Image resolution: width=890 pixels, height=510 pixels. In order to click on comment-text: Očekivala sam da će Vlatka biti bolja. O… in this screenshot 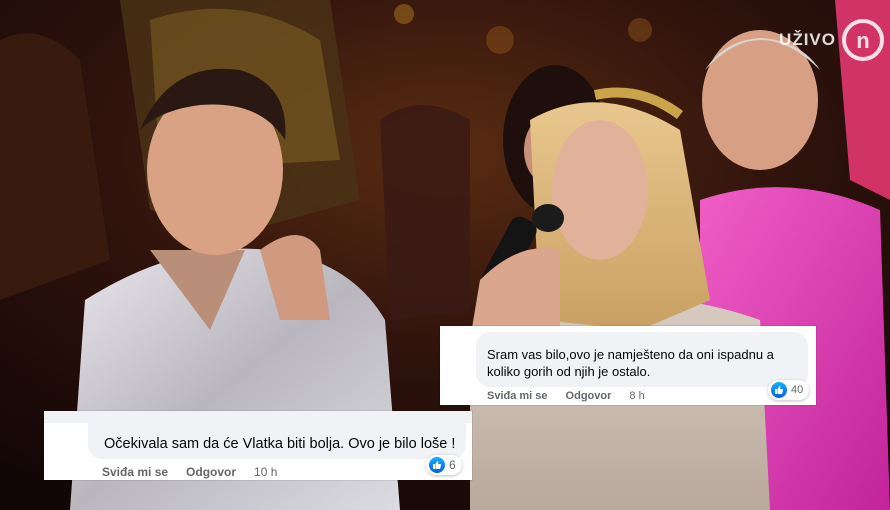, I will do `click(280, 444)`.